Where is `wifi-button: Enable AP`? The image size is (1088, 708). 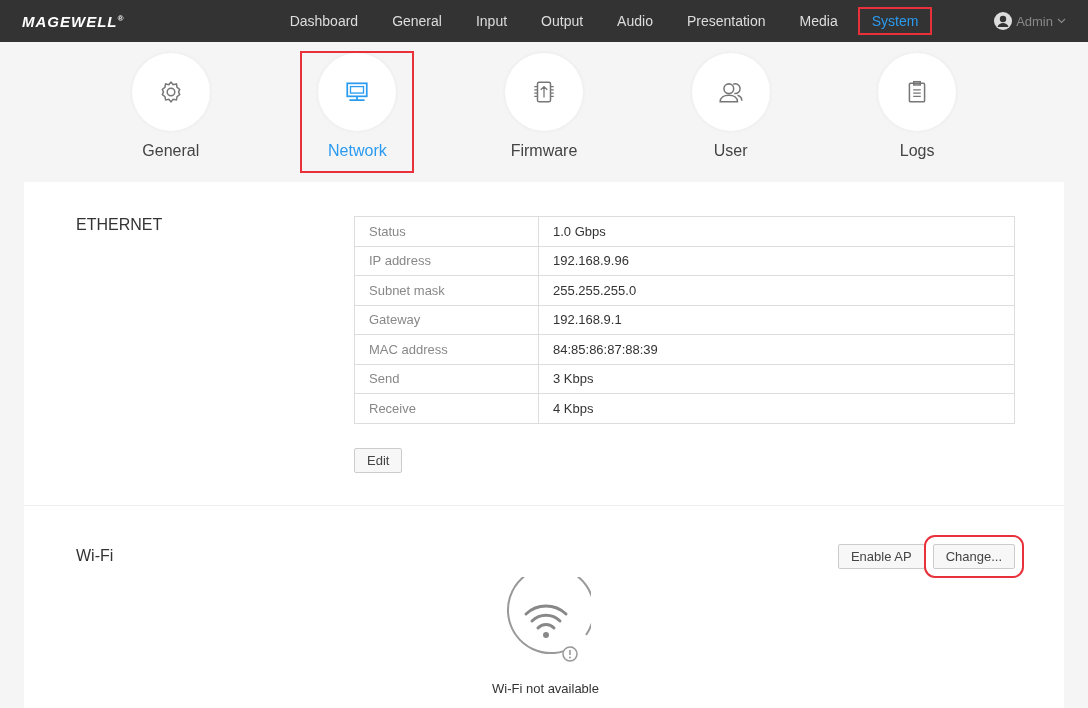 wifi-button: Enable AP is located at coordinates (881, 556).